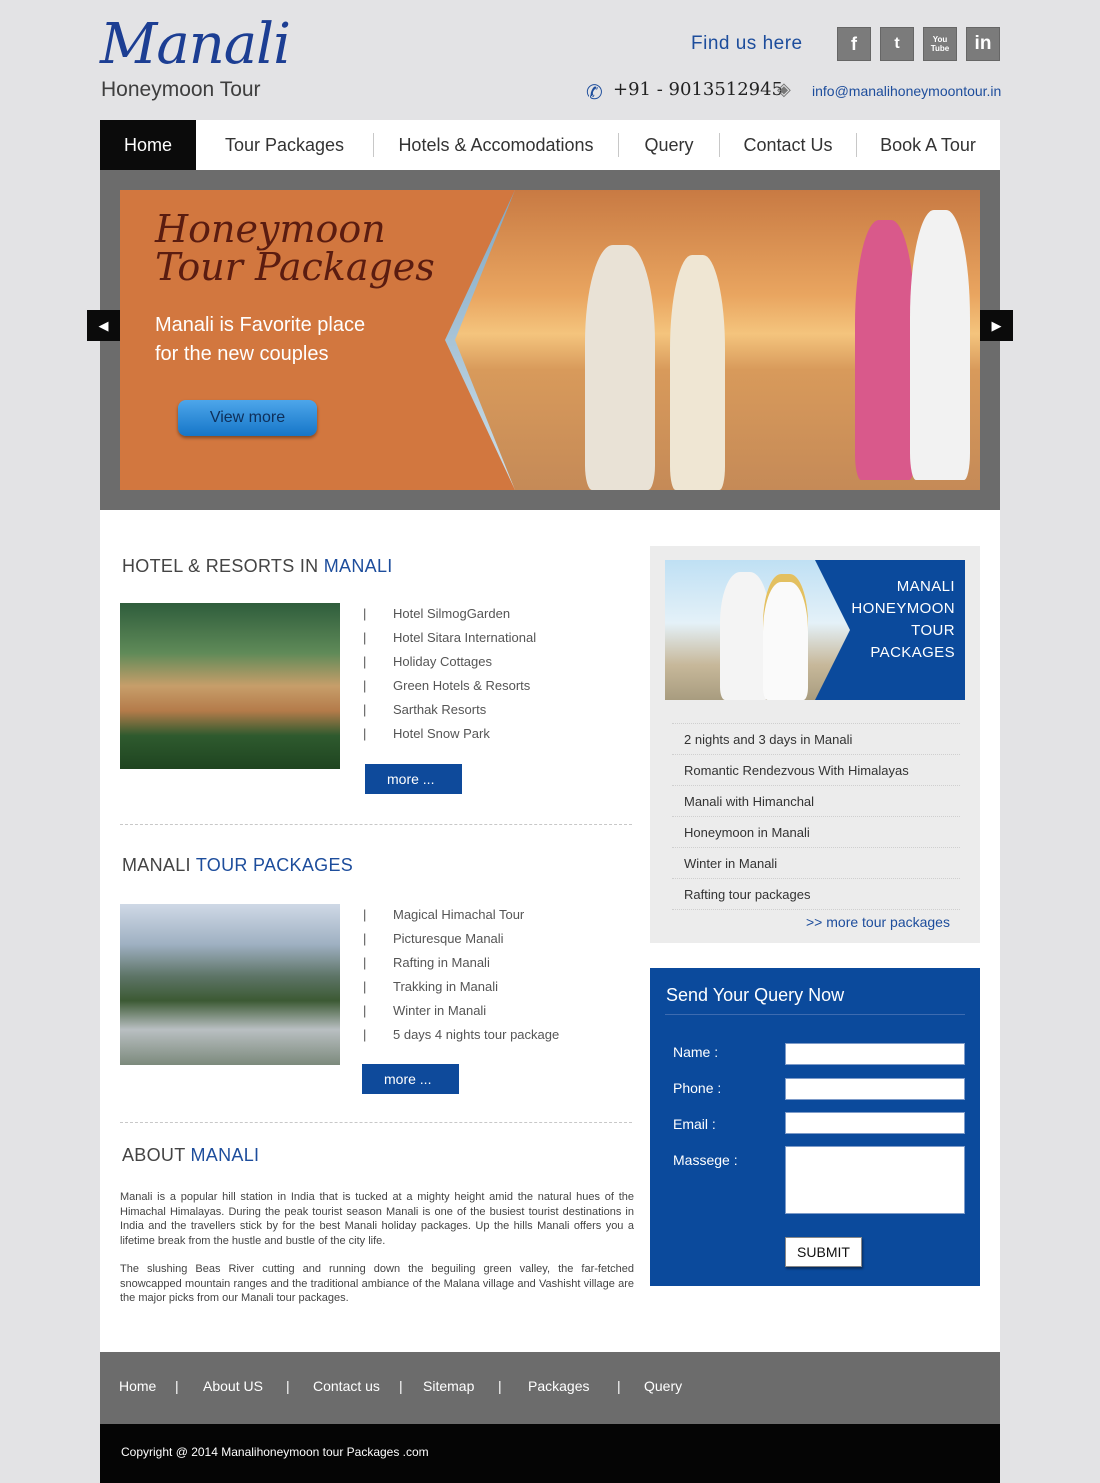 This screenshot has height=1483, width=1100. I want to click on list-item: Magical Himachal Tour, so click(461, 915).